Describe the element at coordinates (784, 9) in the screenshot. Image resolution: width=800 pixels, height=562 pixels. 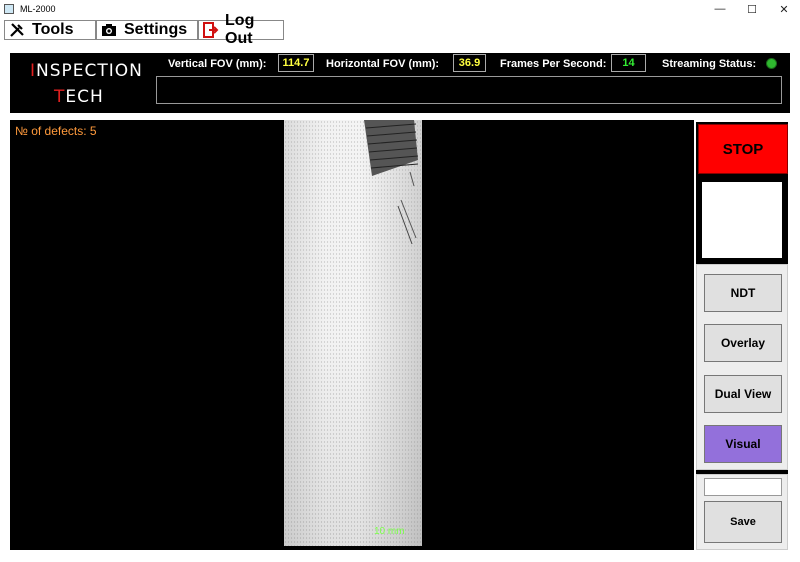
I see `close-button: ✕` at that location.